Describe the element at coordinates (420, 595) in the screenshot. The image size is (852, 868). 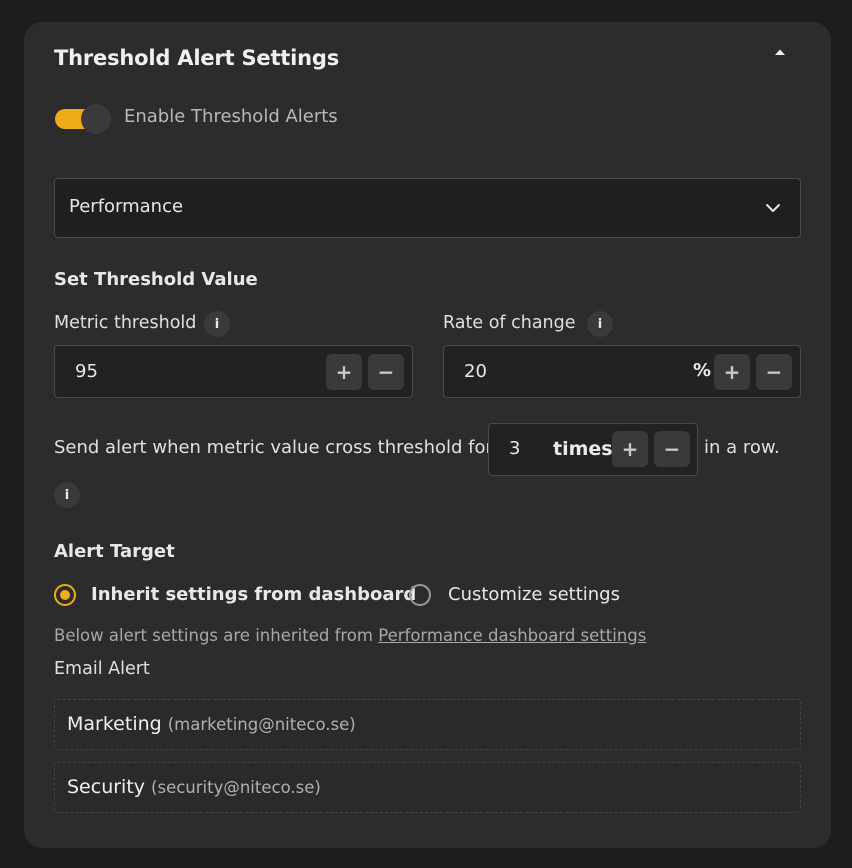
I see `radio-customize` at that location.